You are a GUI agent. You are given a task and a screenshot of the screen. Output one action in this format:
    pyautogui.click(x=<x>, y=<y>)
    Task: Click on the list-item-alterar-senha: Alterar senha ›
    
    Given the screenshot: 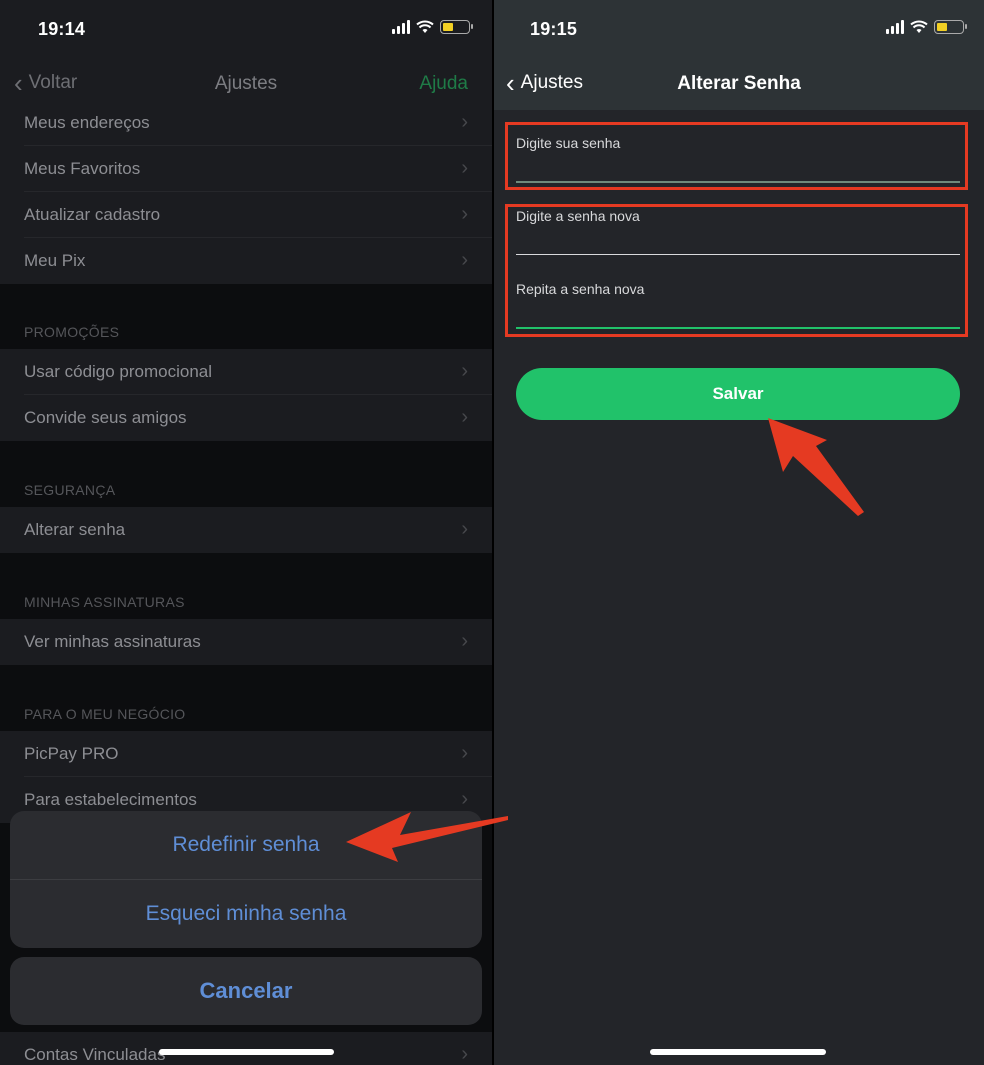 What is the action you would take?
    pyautogui.click(x=246, y=530)
    